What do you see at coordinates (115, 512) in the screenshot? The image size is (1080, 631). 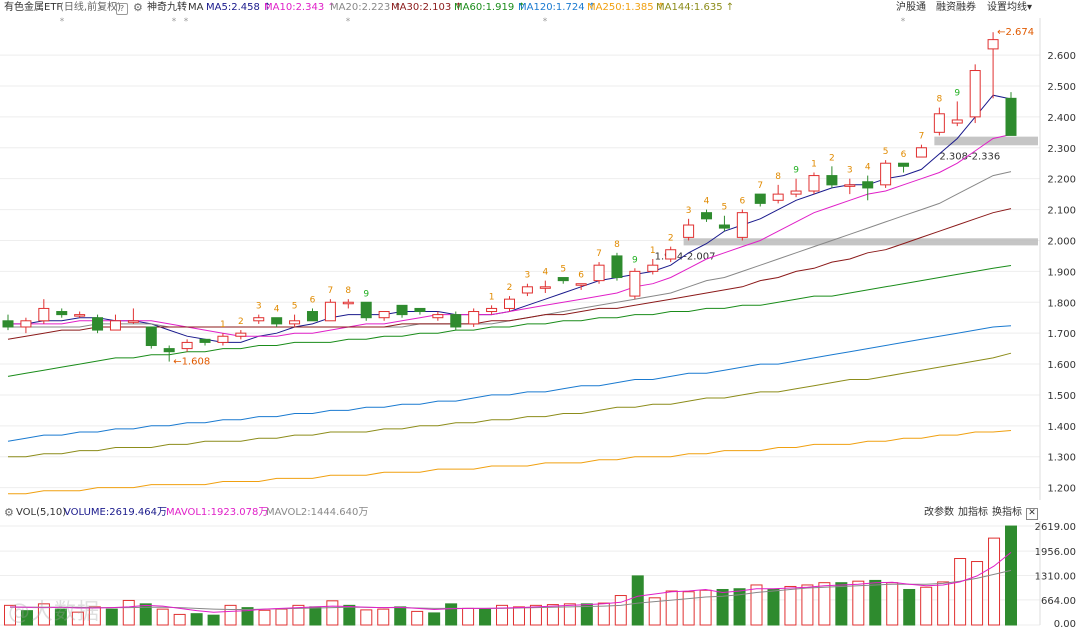 I see `volume-value: VOLUME:2619.464万` at bounding box center [115, 512].